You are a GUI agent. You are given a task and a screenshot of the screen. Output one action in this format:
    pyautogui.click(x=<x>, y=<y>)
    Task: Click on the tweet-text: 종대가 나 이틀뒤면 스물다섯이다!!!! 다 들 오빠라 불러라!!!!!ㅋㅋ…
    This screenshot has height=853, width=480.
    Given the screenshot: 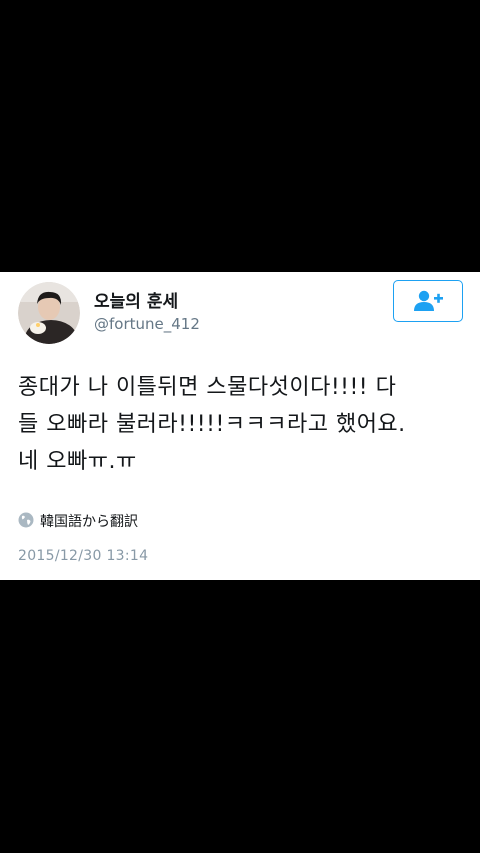 What is the action you would take?
    pyautogui.click(x=243, y=424)
    